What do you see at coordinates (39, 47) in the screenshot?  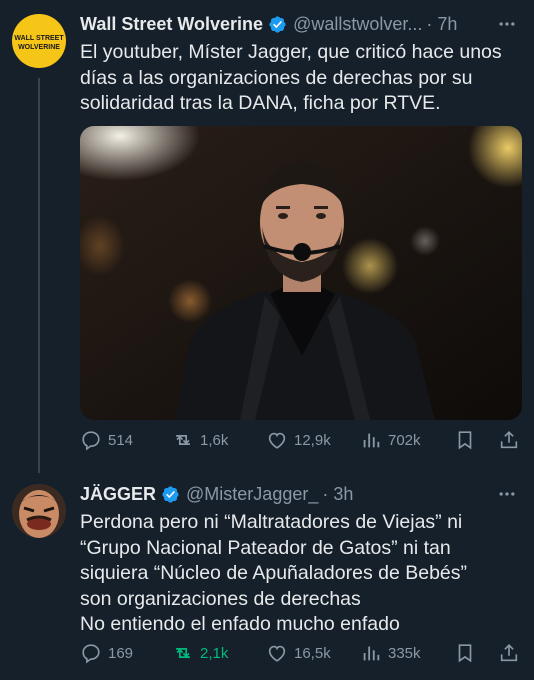 I see `svg-text: WOLVERINE` at bounding box center [39, 47].